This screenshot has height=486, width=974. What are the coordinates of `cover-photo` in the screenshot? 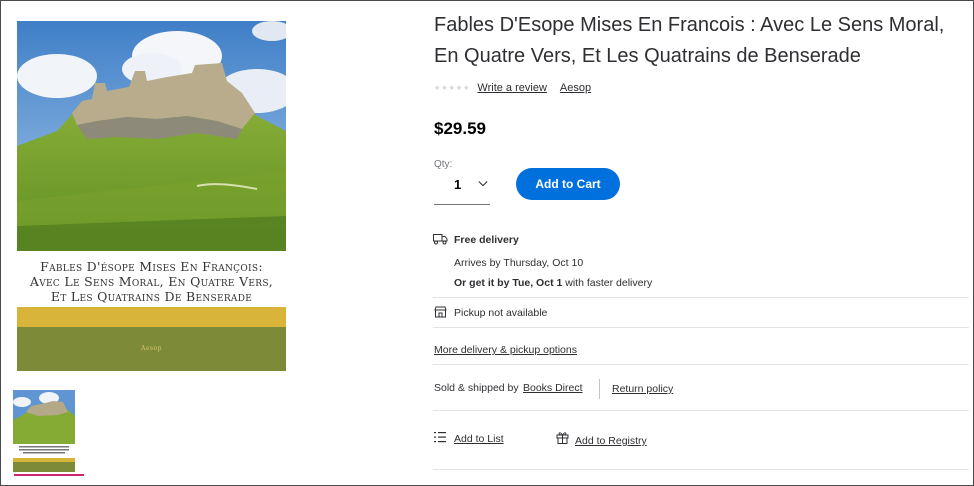 It's located at (151, 136).